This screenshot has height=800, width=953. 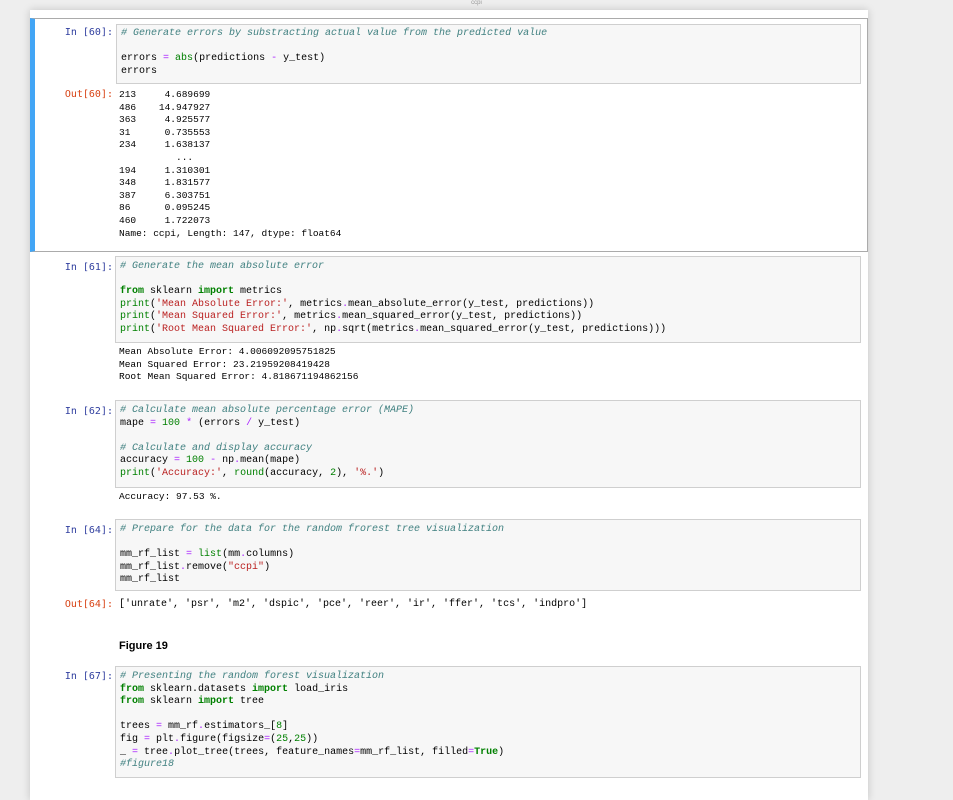 I want to click on output-prompt: Out[60]:, so click(x=88, y=94).